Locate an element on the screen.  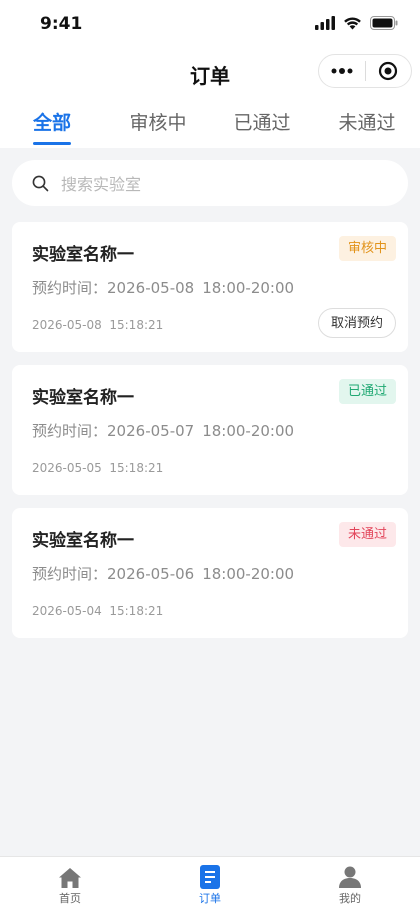
search-icon is located at coordinates (40, 183).